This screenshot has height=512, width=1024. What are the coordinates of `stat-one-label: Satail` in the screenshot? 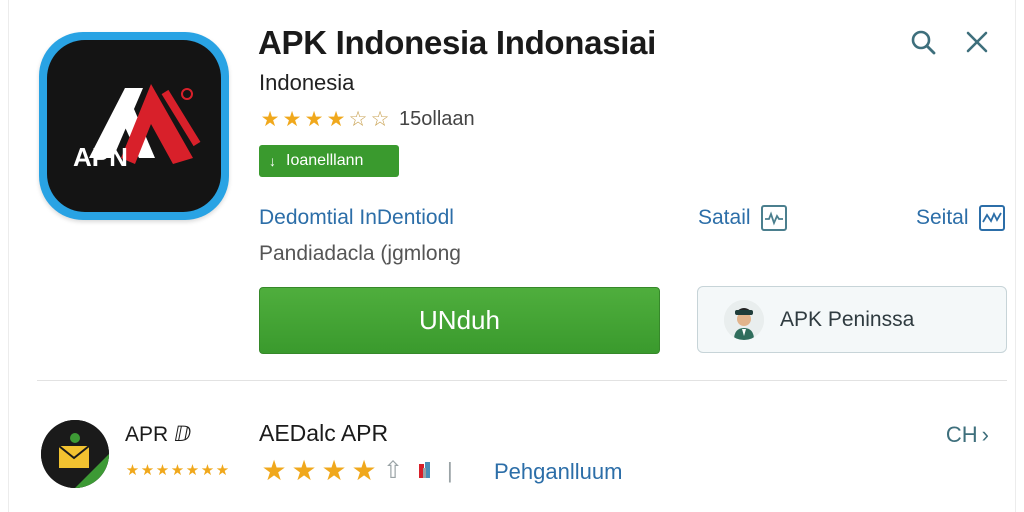 It's located at (724, 217).